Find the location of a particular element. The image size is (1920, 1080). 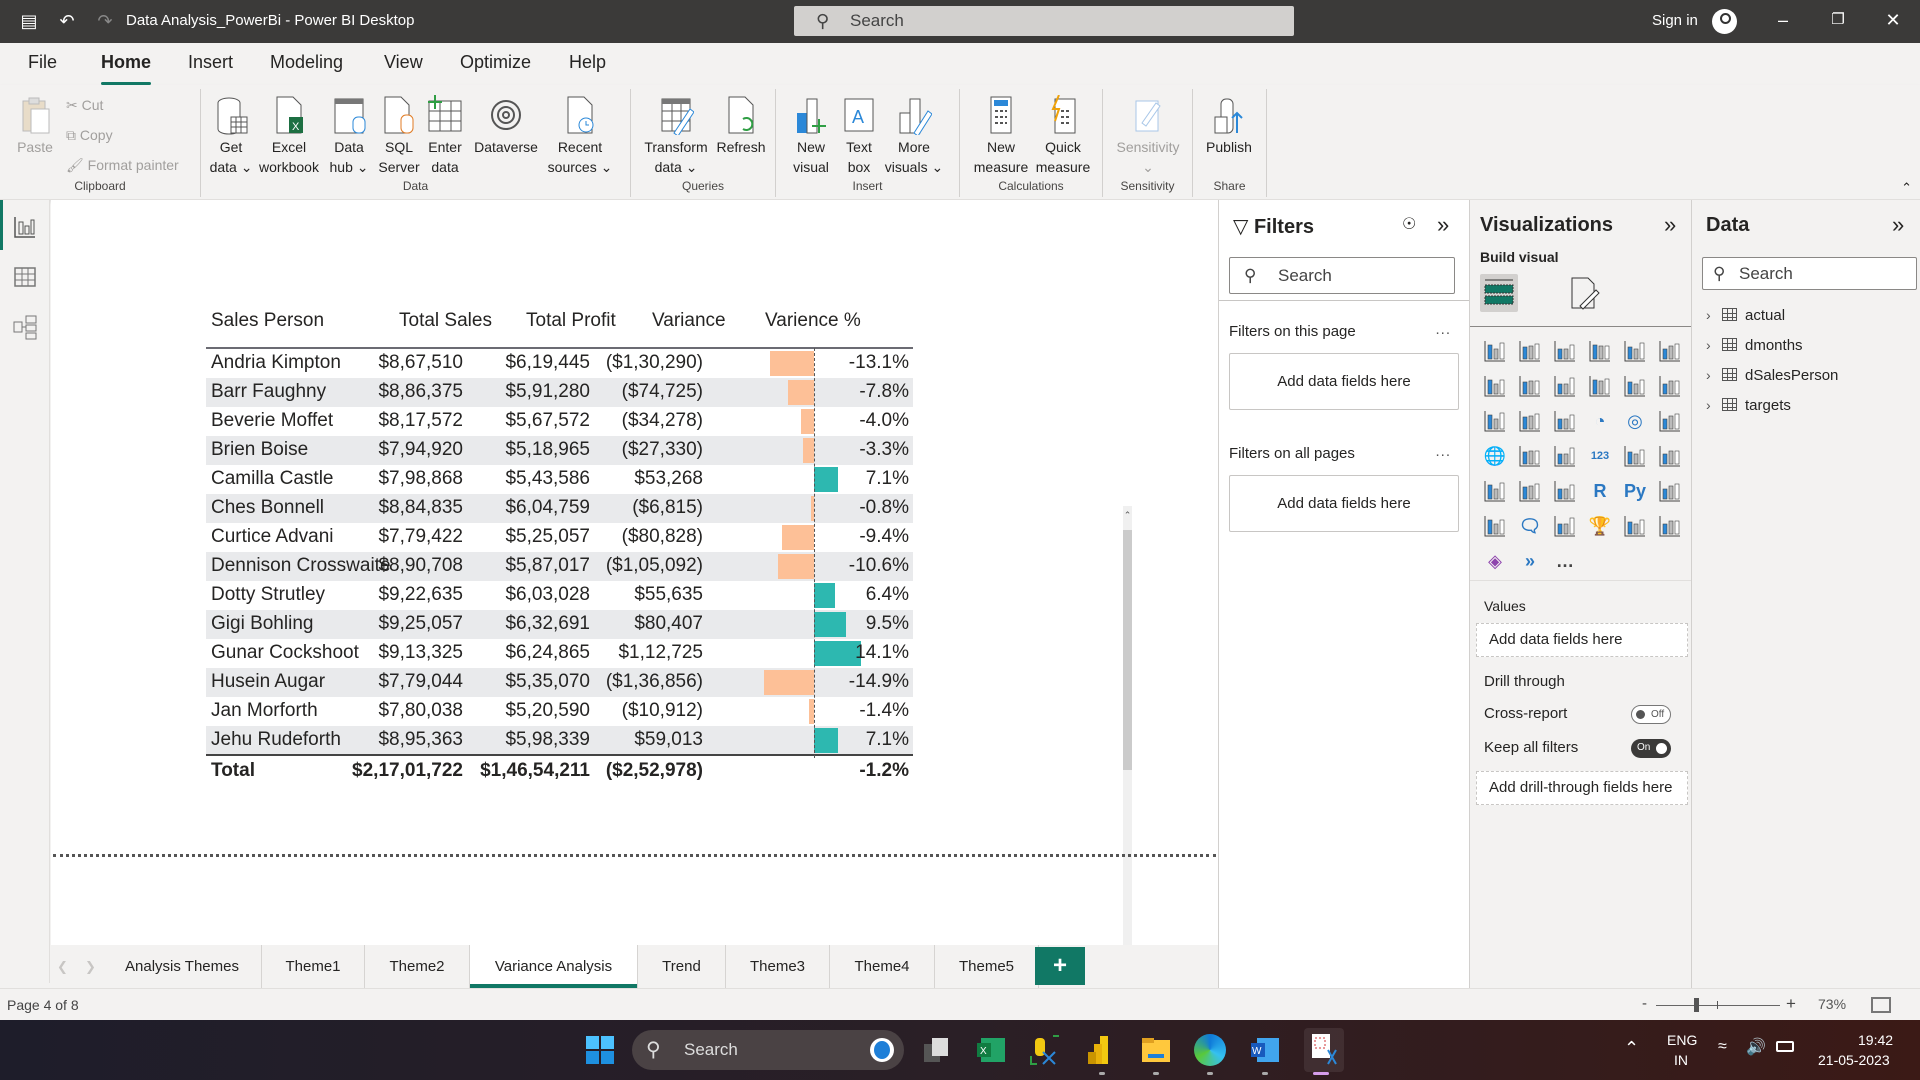

minimize-icon: – is located at coordinates (1783, 20).